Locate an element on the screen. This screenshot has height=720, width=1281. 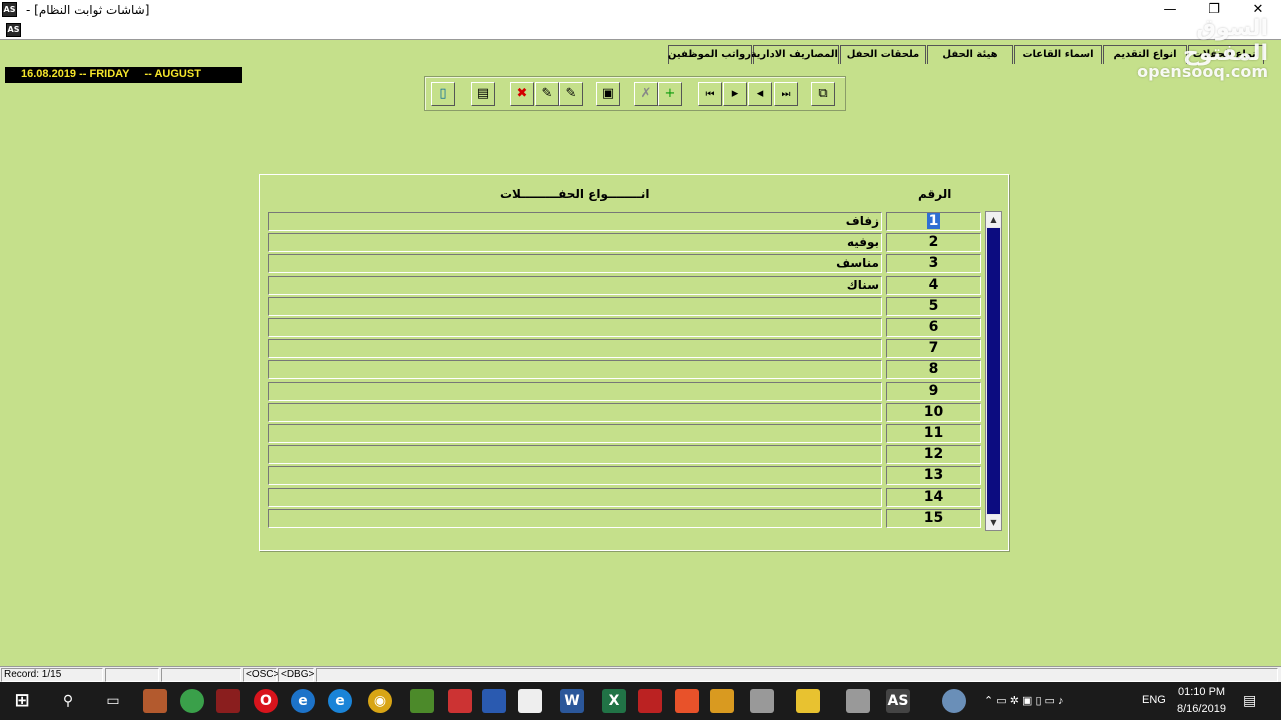
row-number-cell: 3 is located at coordinates (933, 263).